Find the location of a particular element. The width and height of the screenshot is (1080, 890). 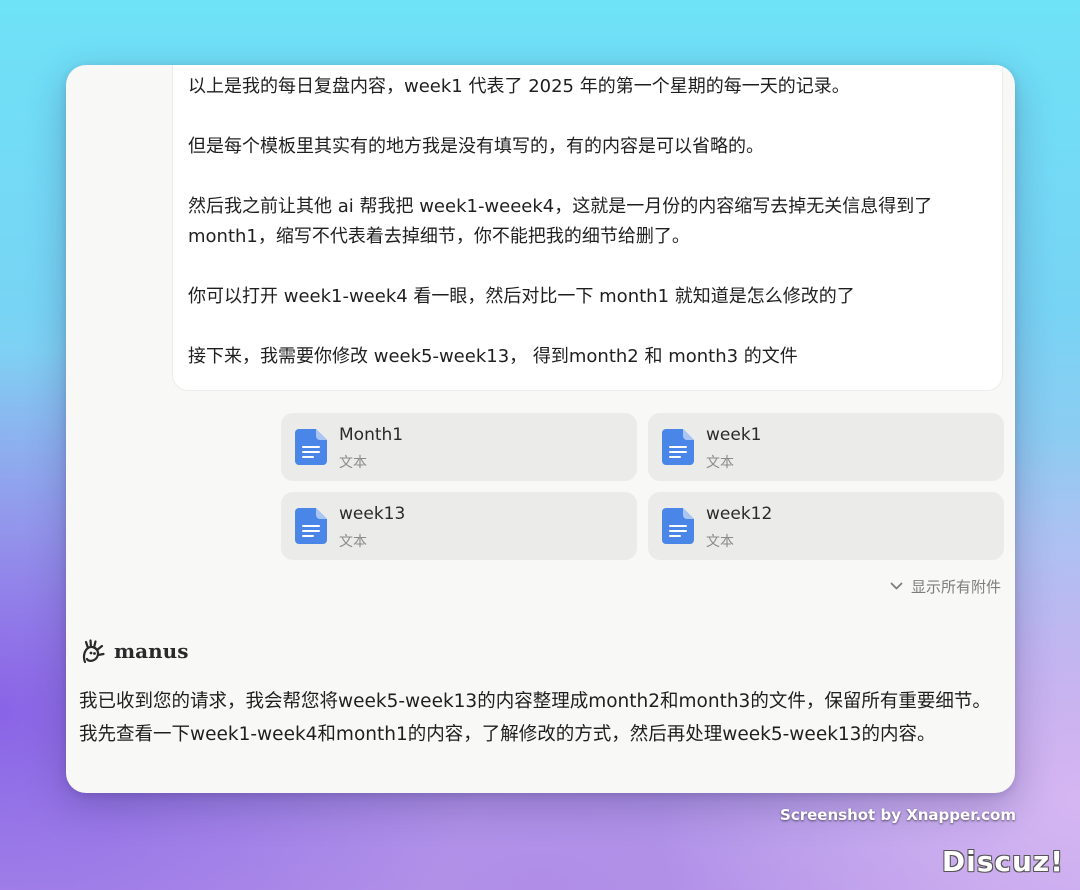

site-watermark: Discuz! is located at coordinates (1002, 861).